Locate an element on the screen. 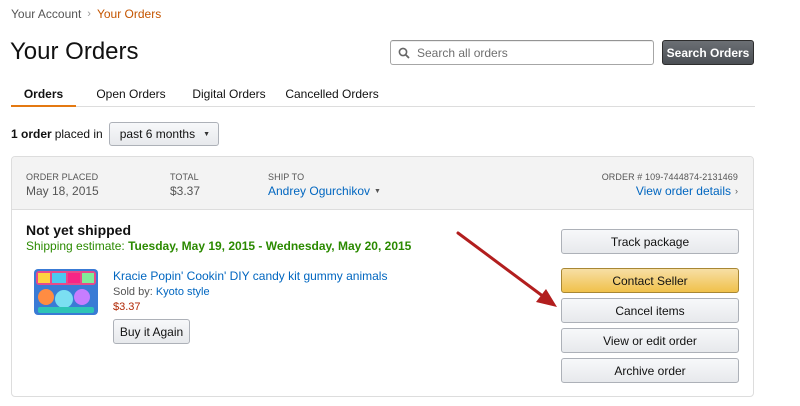  ship-to-link: Andrey Ogurchikov ▼ is located at coordinates (324, 191).